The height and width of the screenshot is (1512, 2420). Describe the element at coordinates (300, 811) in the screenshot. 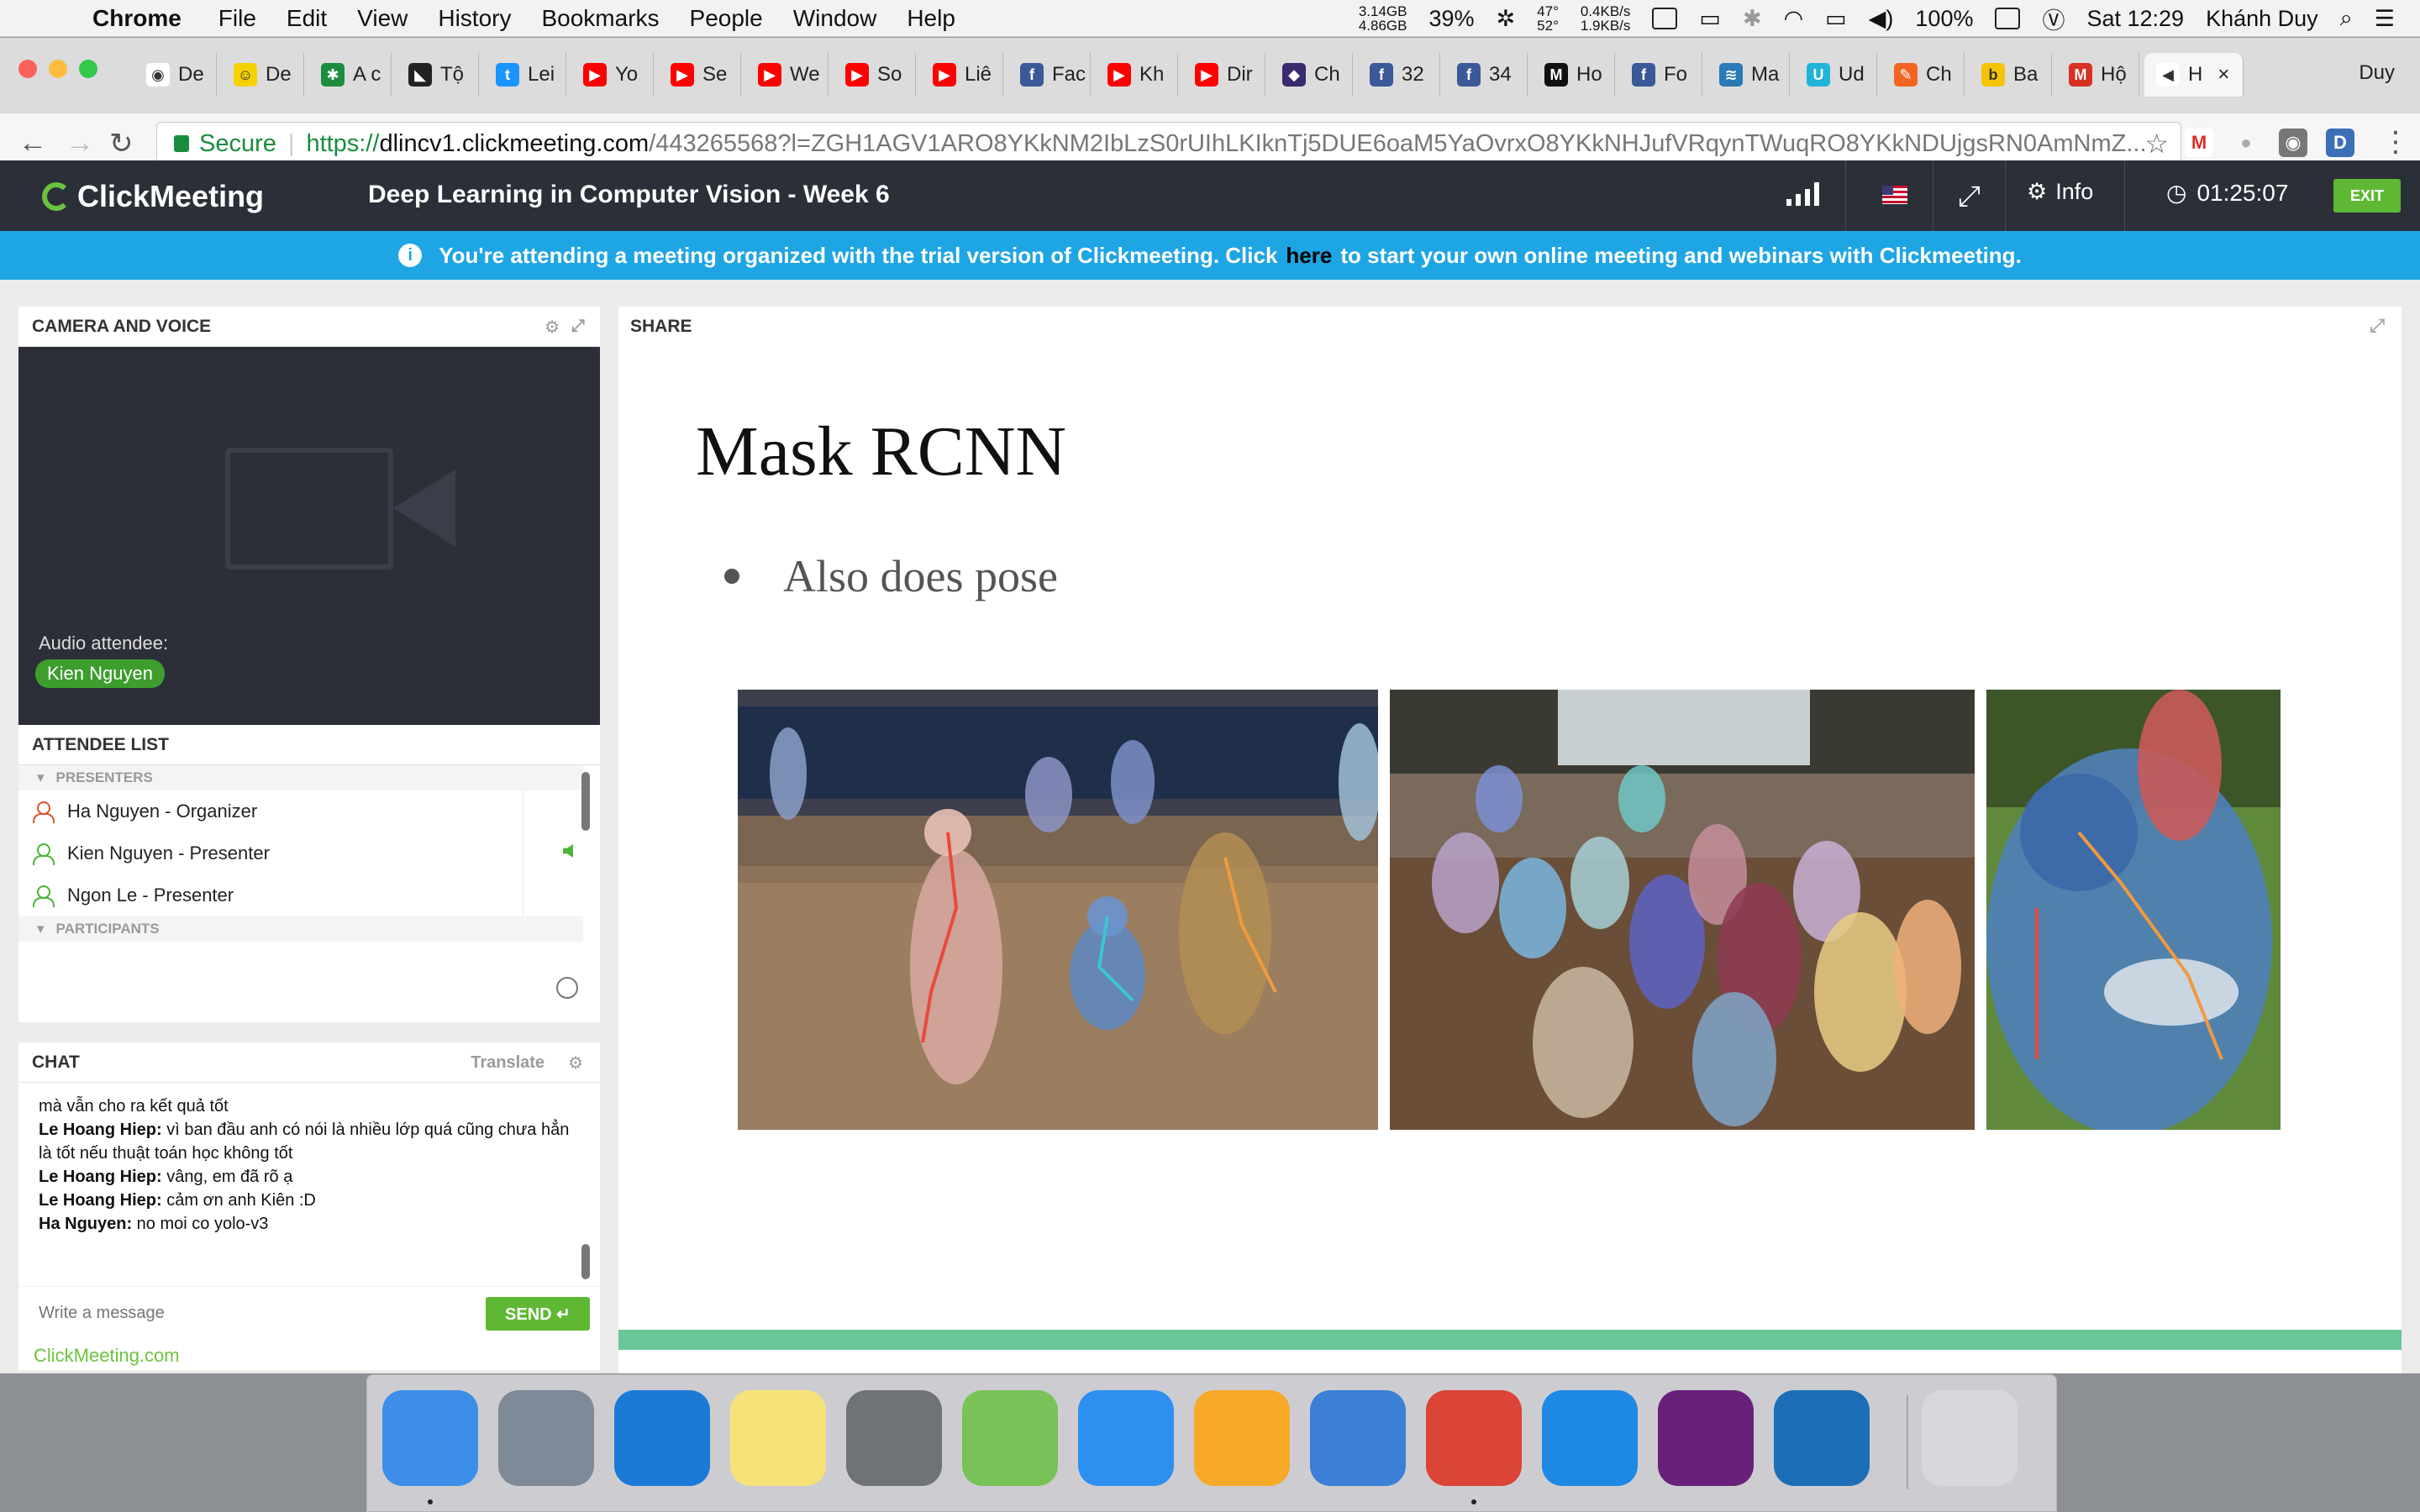

I see `attendee-row: Ha Nguyen - Organizer` at that location.